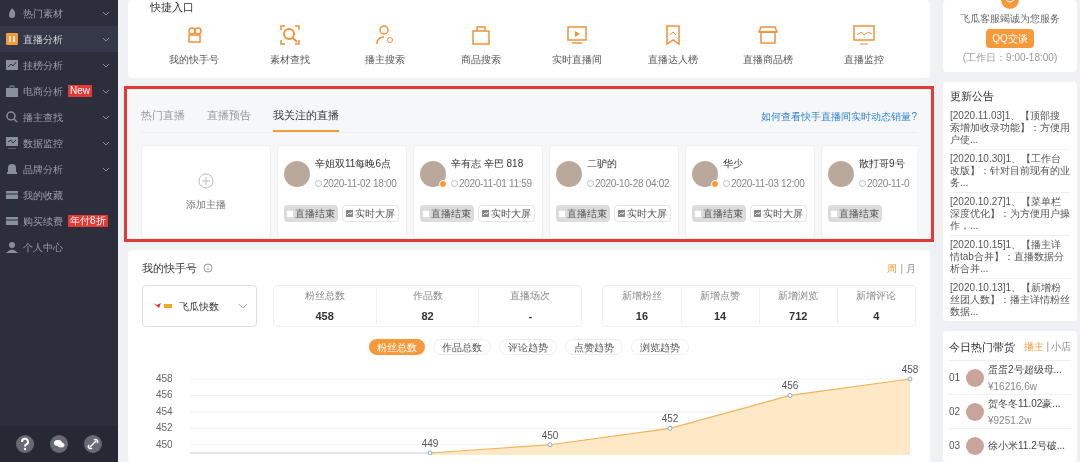 The width and height of the screenshot is (1080, 462). What do you see at coordinates (360, 184) in the screenshot?
I see `stream-time: 2020-11-02 18:00` at bounding box center [360, 184].